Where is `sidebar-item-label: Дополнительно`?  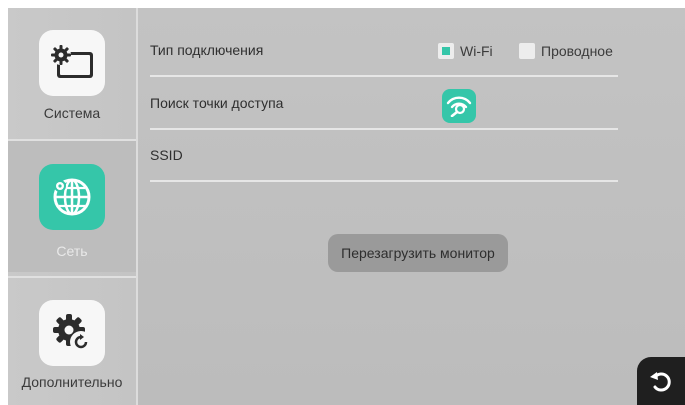
sidebar-item-label: Дополнительно is located at coordinates (72, 382).